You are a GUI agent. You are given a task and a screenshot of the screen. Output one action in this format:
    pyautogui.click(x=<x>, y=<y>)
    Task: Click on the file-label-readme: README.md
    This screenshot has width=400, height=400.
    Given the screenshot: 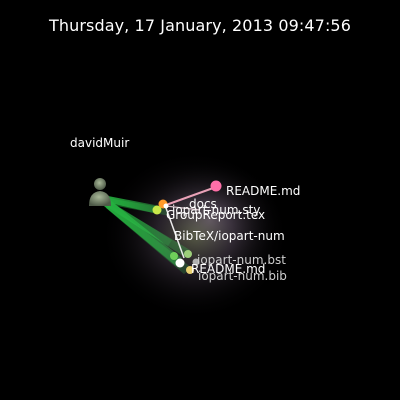 What is the action you would take?
    pyautogui.click(x=263, y=191)
    